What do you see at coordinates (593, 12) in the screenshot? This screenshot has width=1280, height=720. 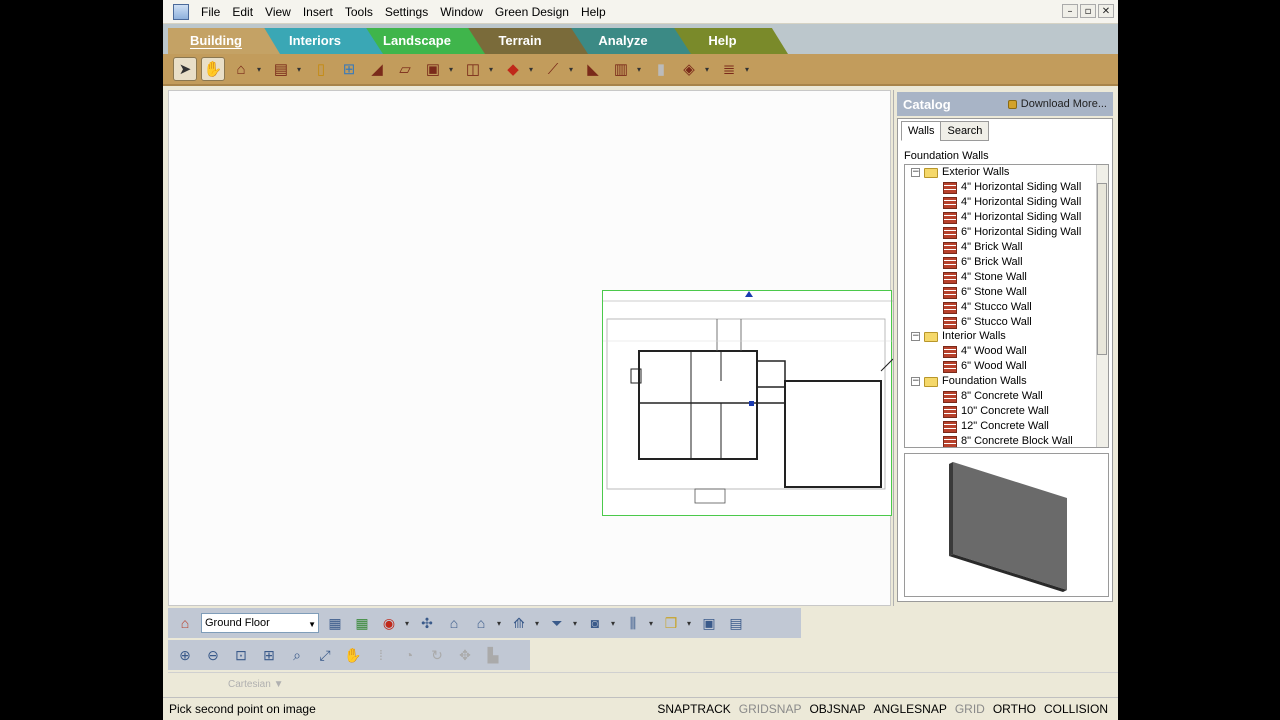 I see `menu-help: Help` at bounding box center [593, 12].